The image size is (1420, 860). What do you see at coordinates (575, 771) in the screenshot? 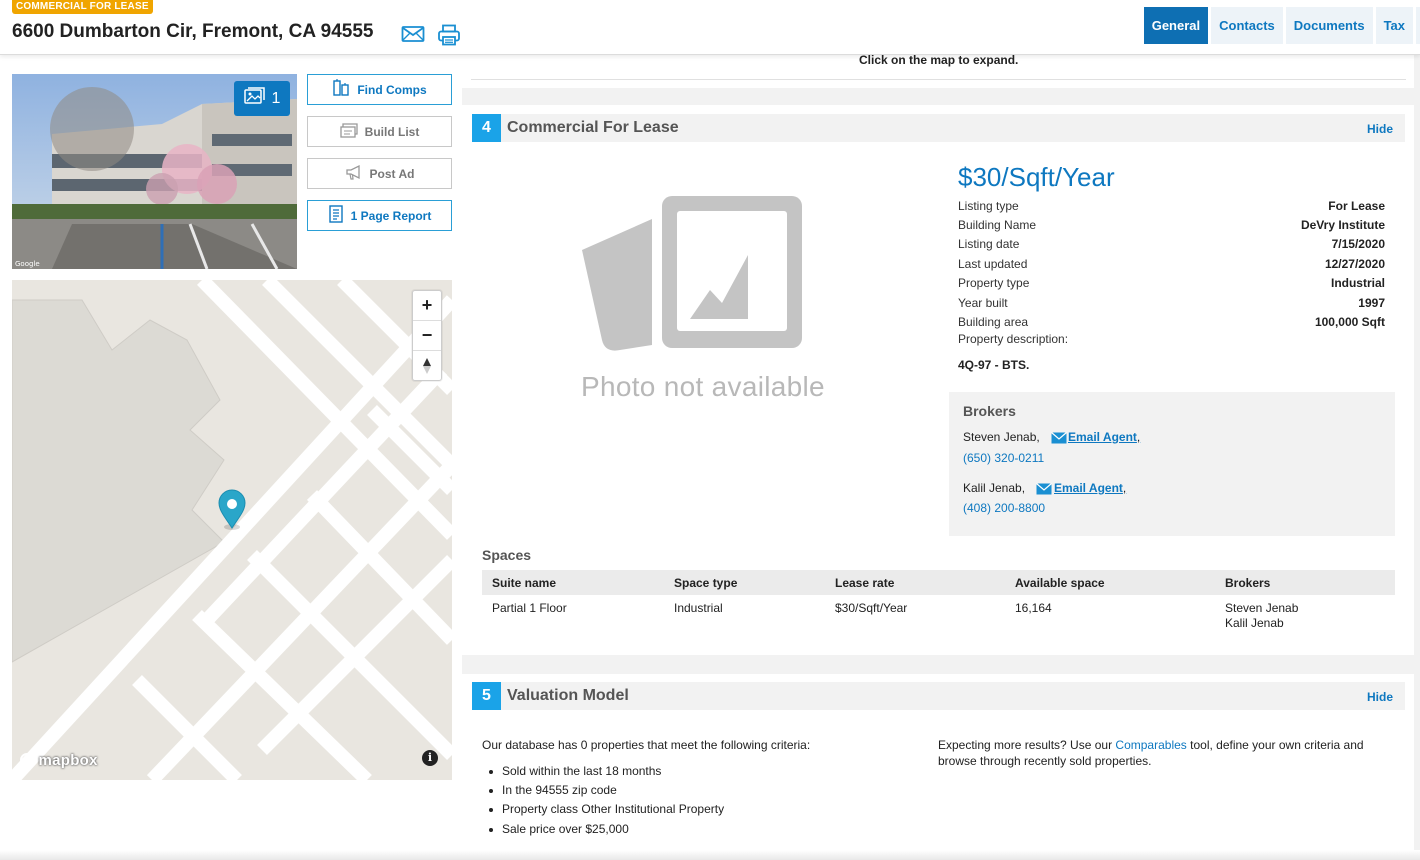
I see `list-item: Sold within the last 18 months` at bounding box center [575, 771].